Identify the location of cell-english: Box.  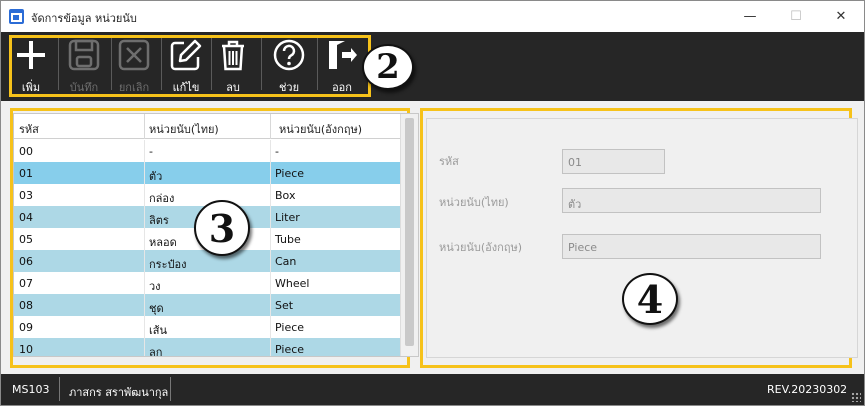
(285, 195).